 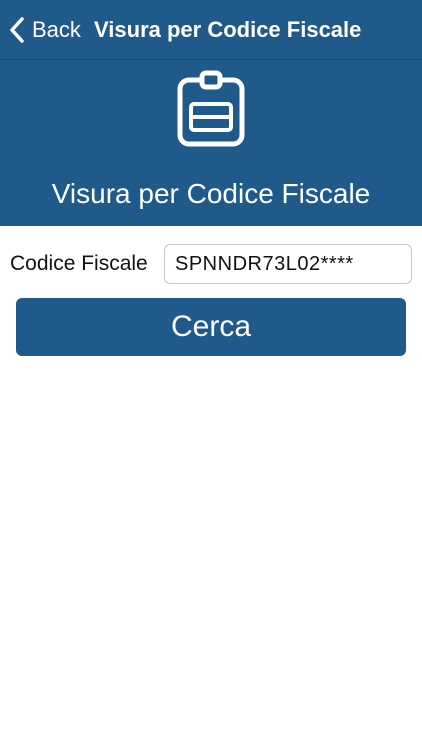 I want to click on page-title: Visura per Codice Fiscale, so click(x=211, y=193).